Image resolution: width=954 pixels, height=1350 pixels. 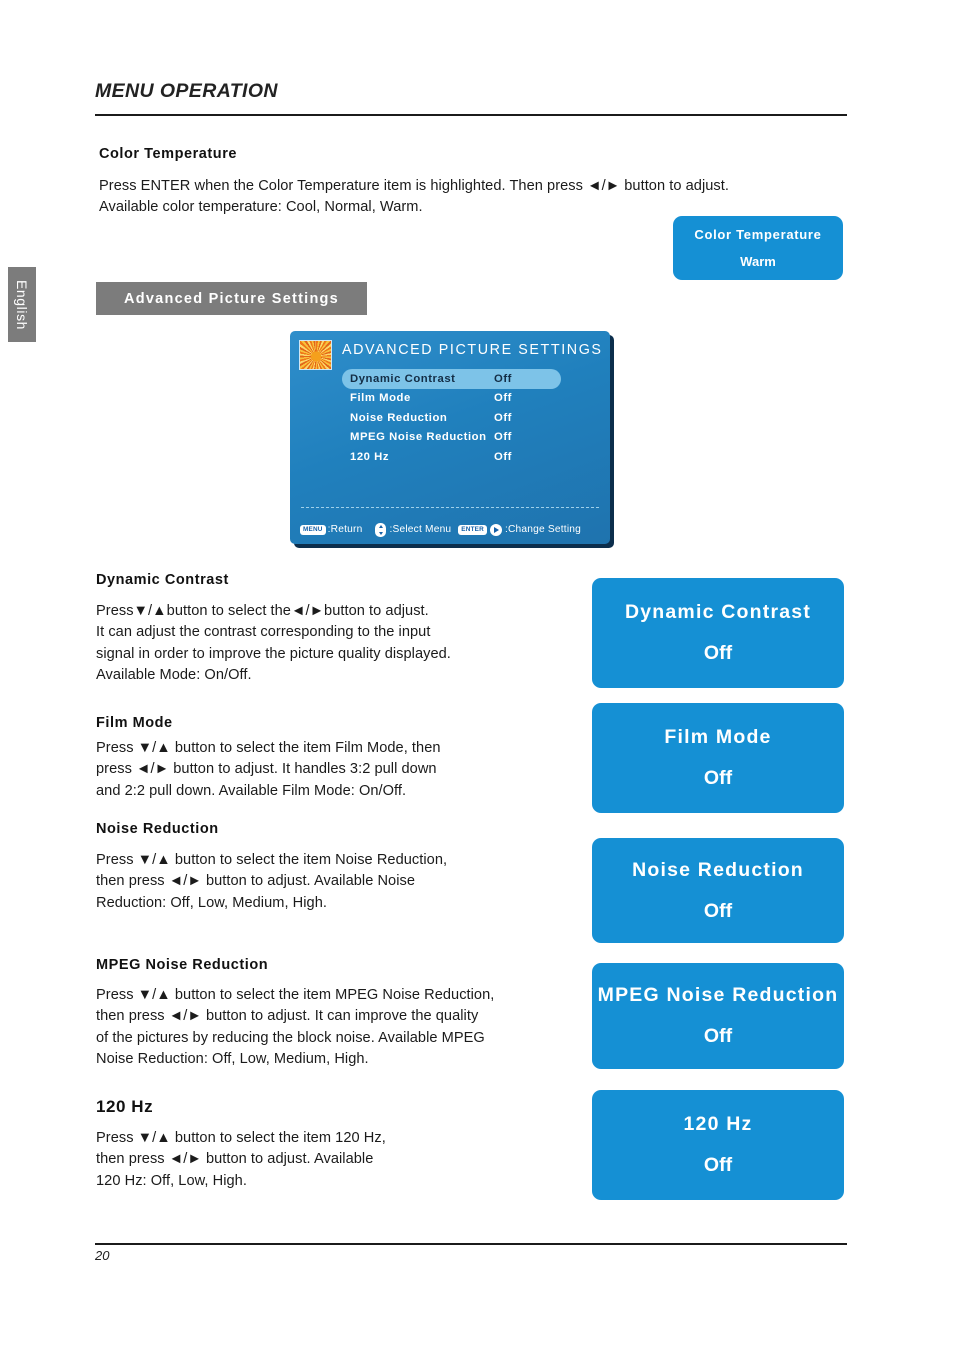 What do you see at coordinates (315, 355) in the screenshot?
I see `flower-thumbnail-icon` at bounding box center [315, 355].